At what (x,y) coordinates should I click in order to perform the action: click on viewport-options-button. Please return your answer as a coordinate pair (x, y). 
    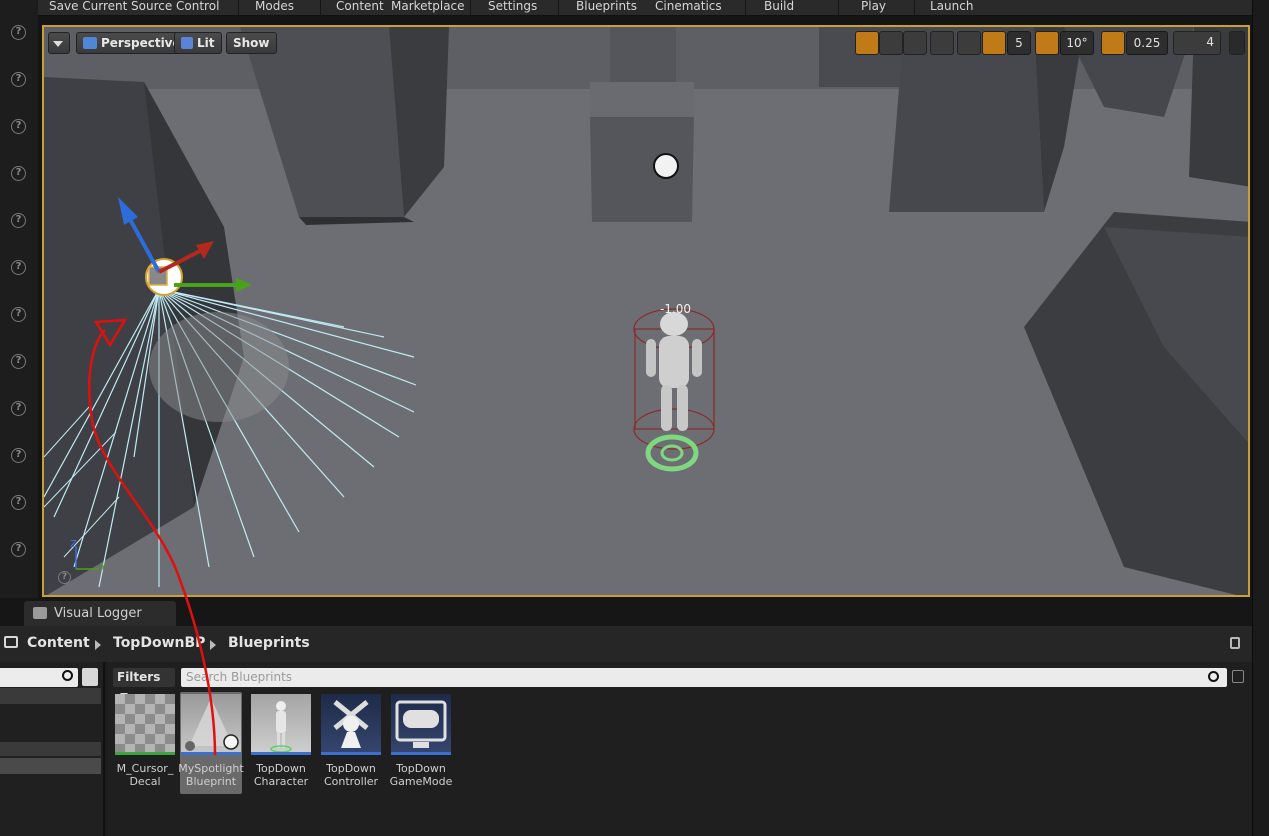
    Looking at the image, I should click on (59, 43).